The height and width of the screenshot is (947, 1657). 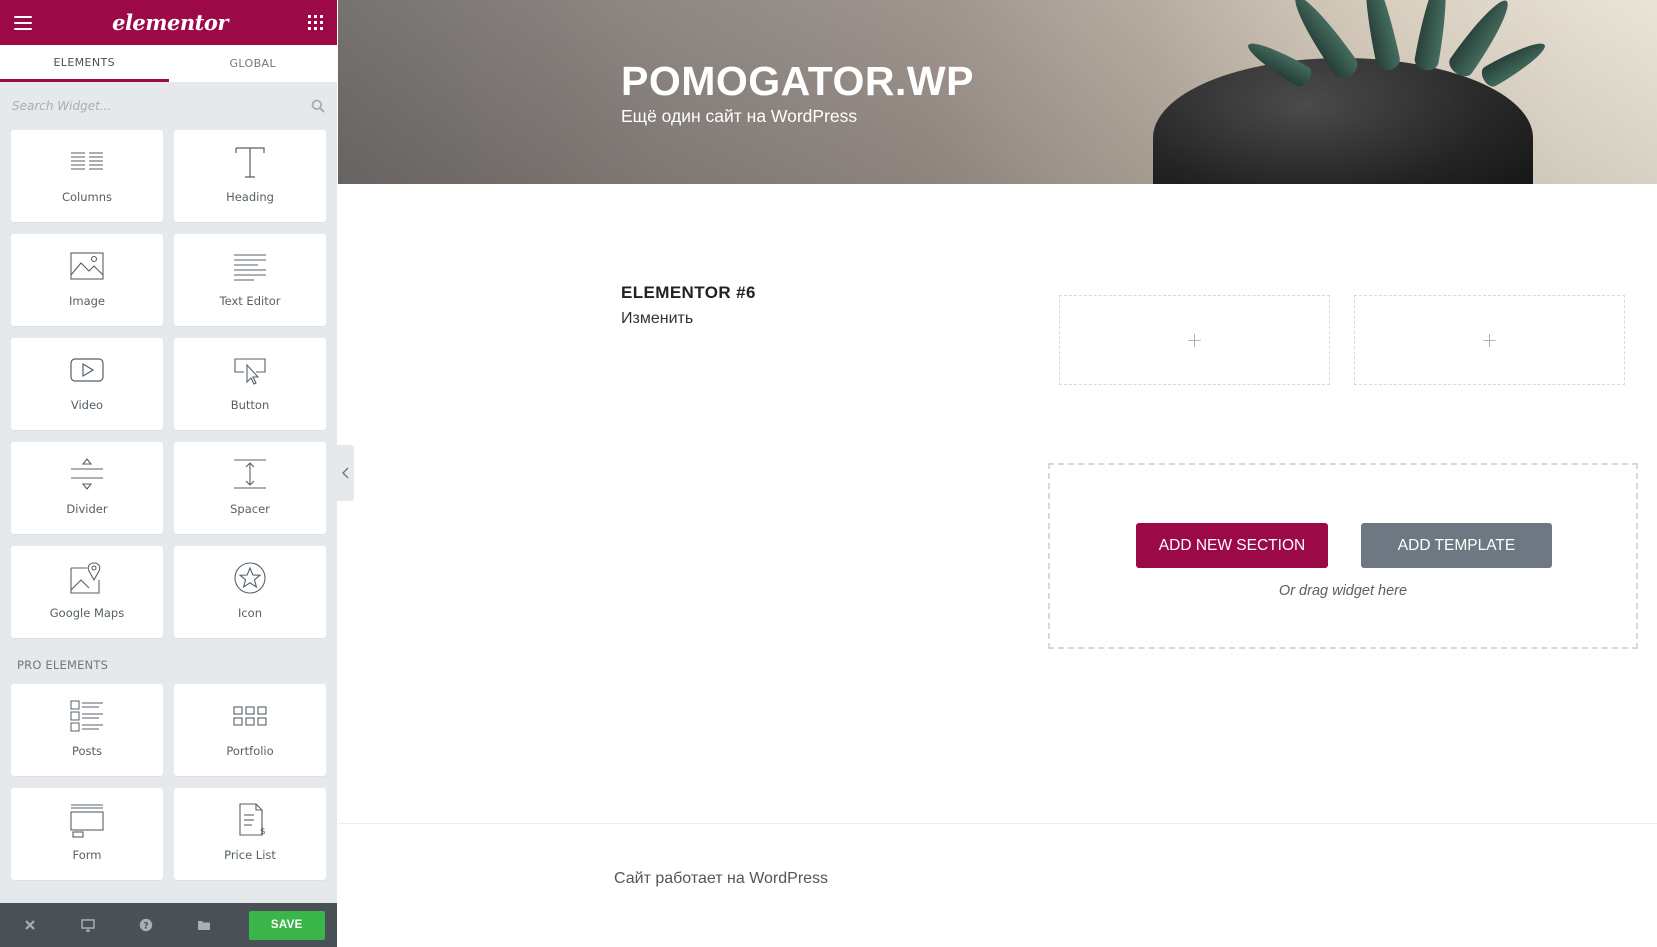 I want to click on panel-header: elementor, so click(x=168, y=22).